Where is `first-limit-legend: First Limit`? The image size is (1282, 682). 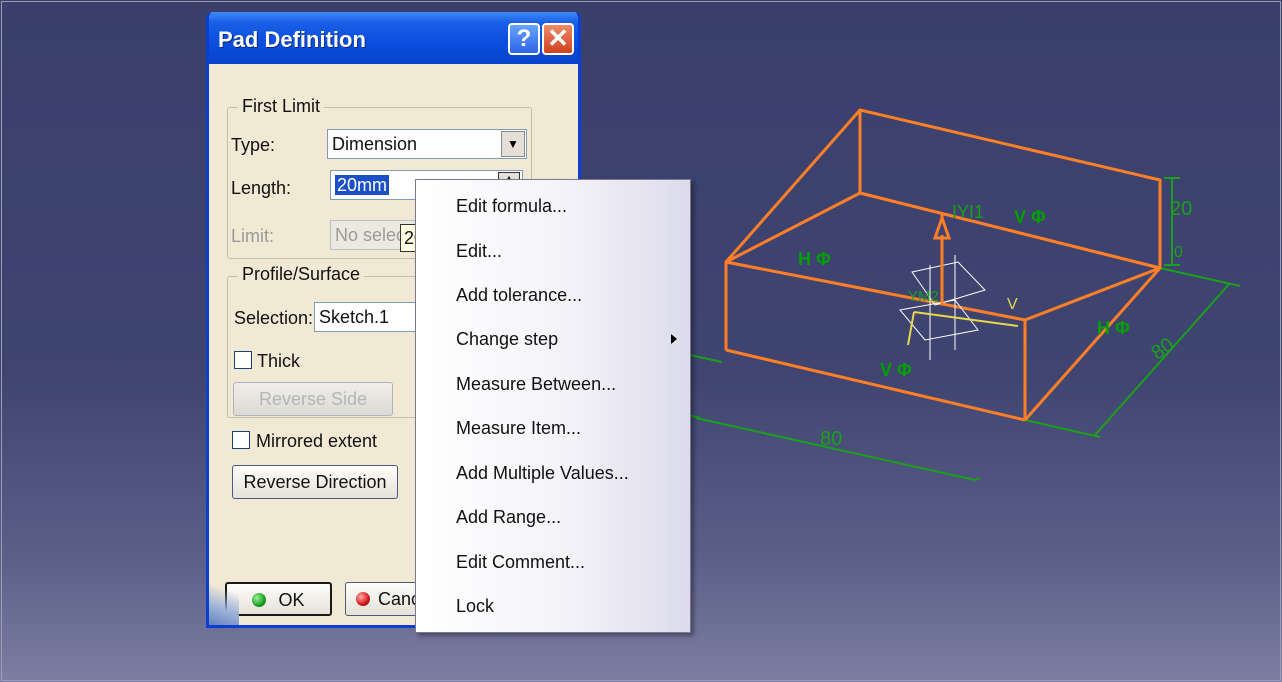 first-limit-legend: First Limit is located at coordinates (281, 106).